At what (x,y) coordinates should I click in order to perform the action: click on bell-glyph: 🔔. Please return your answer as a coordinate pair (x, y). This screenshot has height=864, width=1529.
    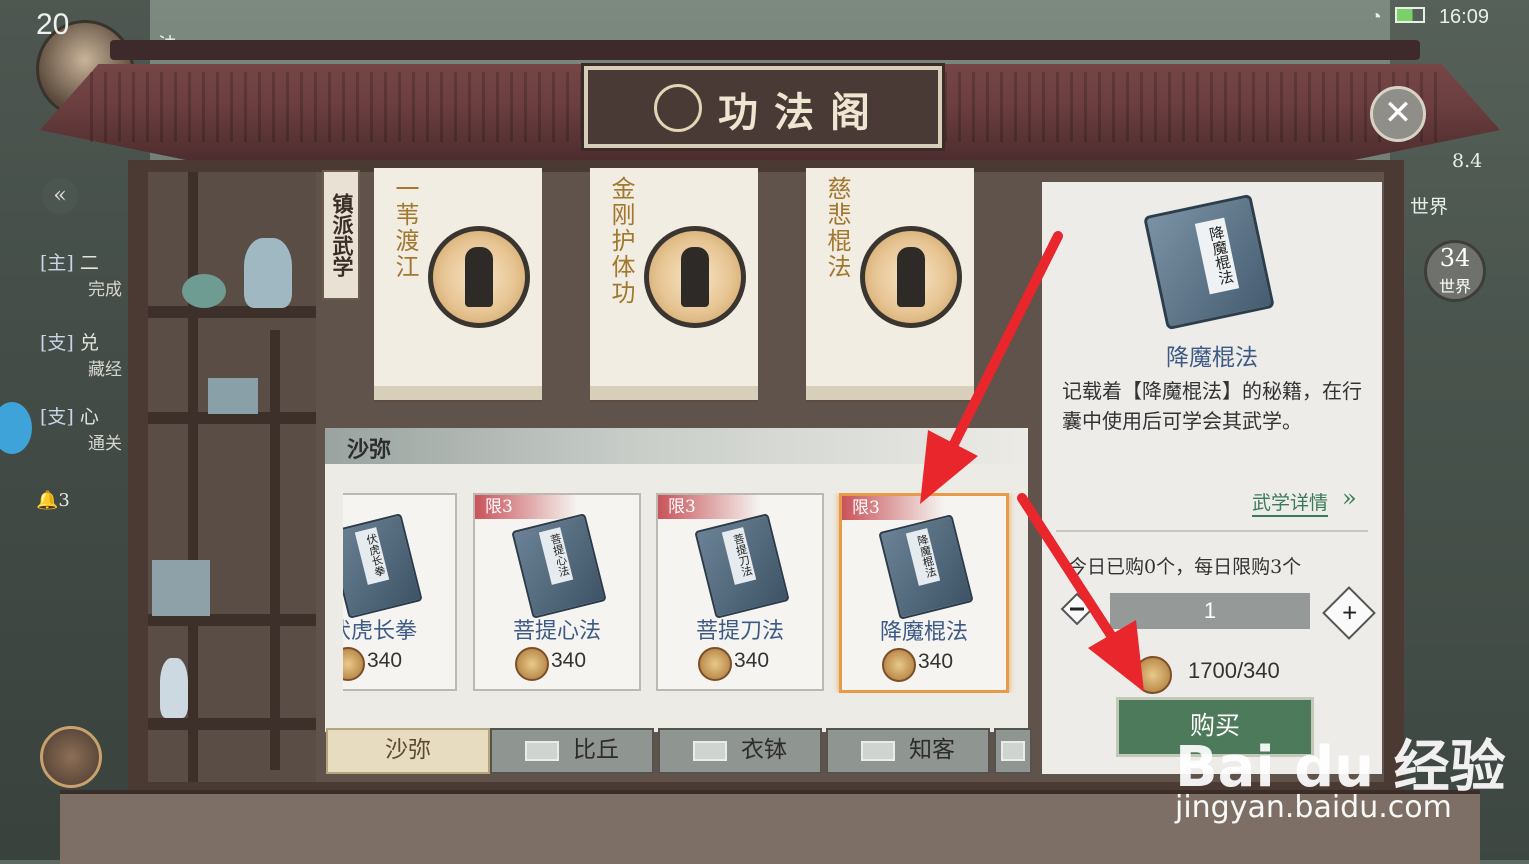
    Looking at the image, I should click on (47, 500).